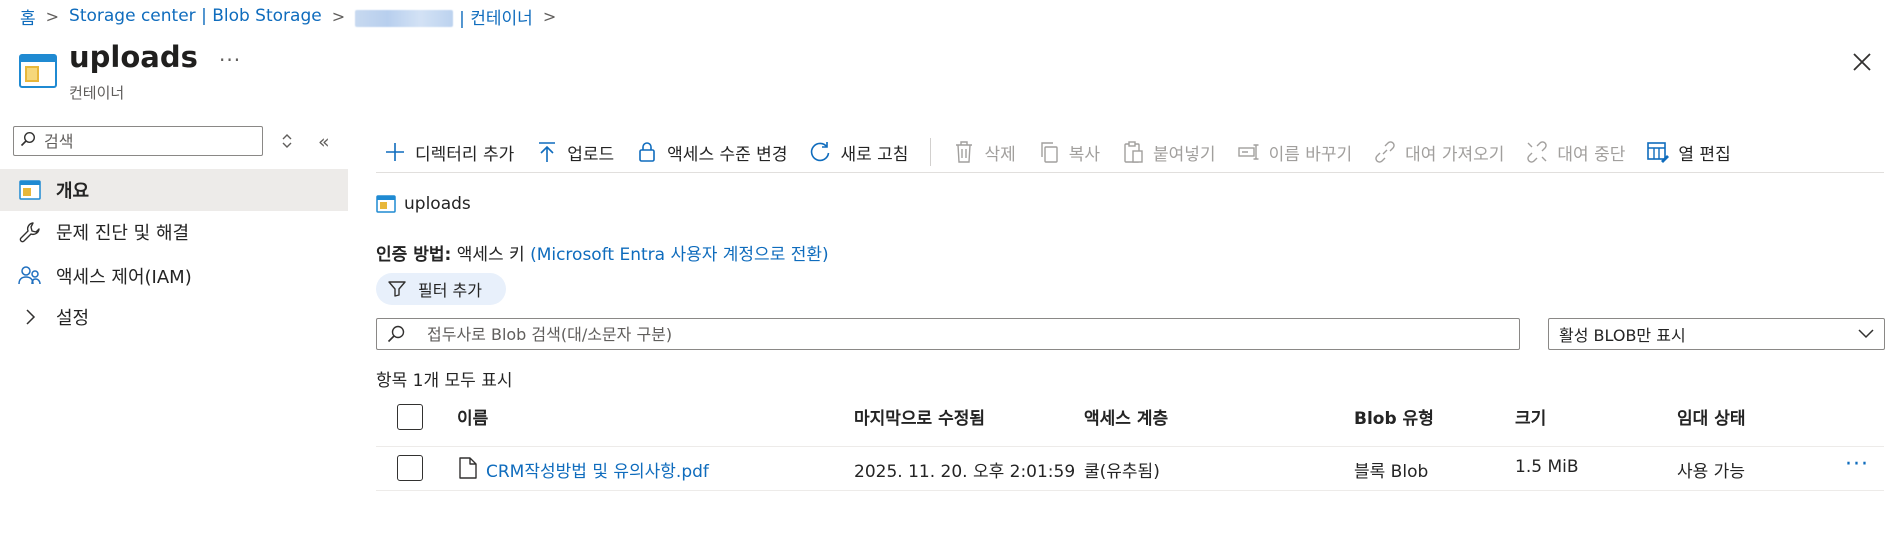  What do you see at coordinates (73, 191) in the screenshot?
I see `sidebar-item-label: 개요` at bounding box center [73, 191].